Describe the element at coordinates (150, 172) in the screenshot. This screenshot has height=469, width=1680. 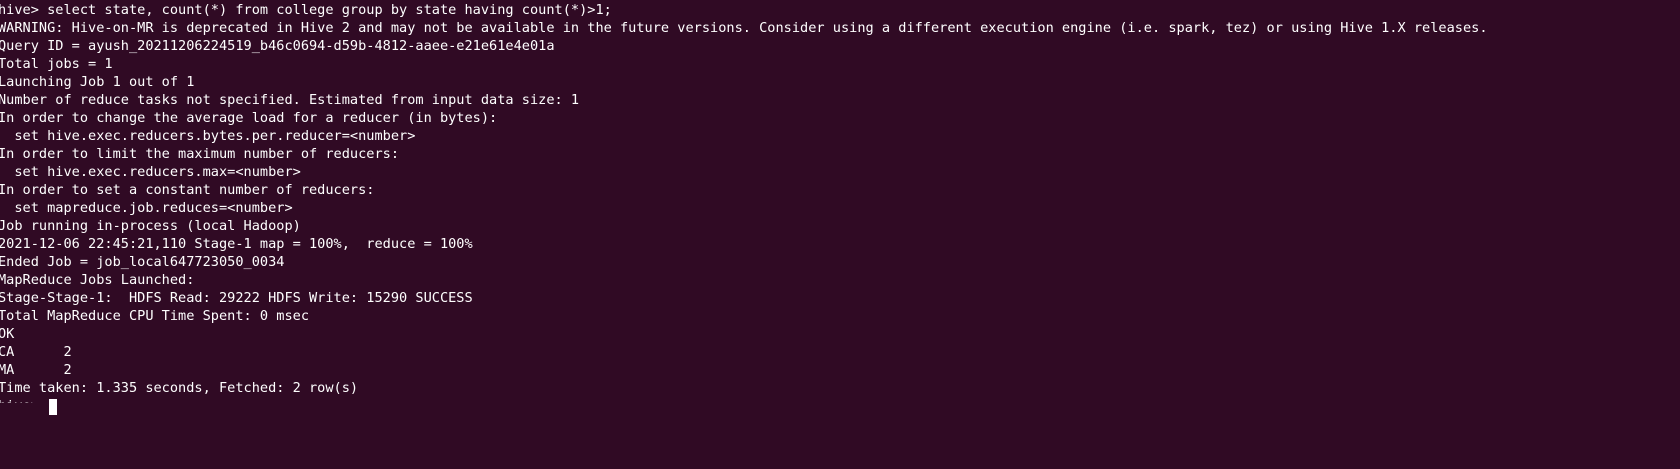
I see `output-line: set hive.exec.reducers.max=<number>` at that location.